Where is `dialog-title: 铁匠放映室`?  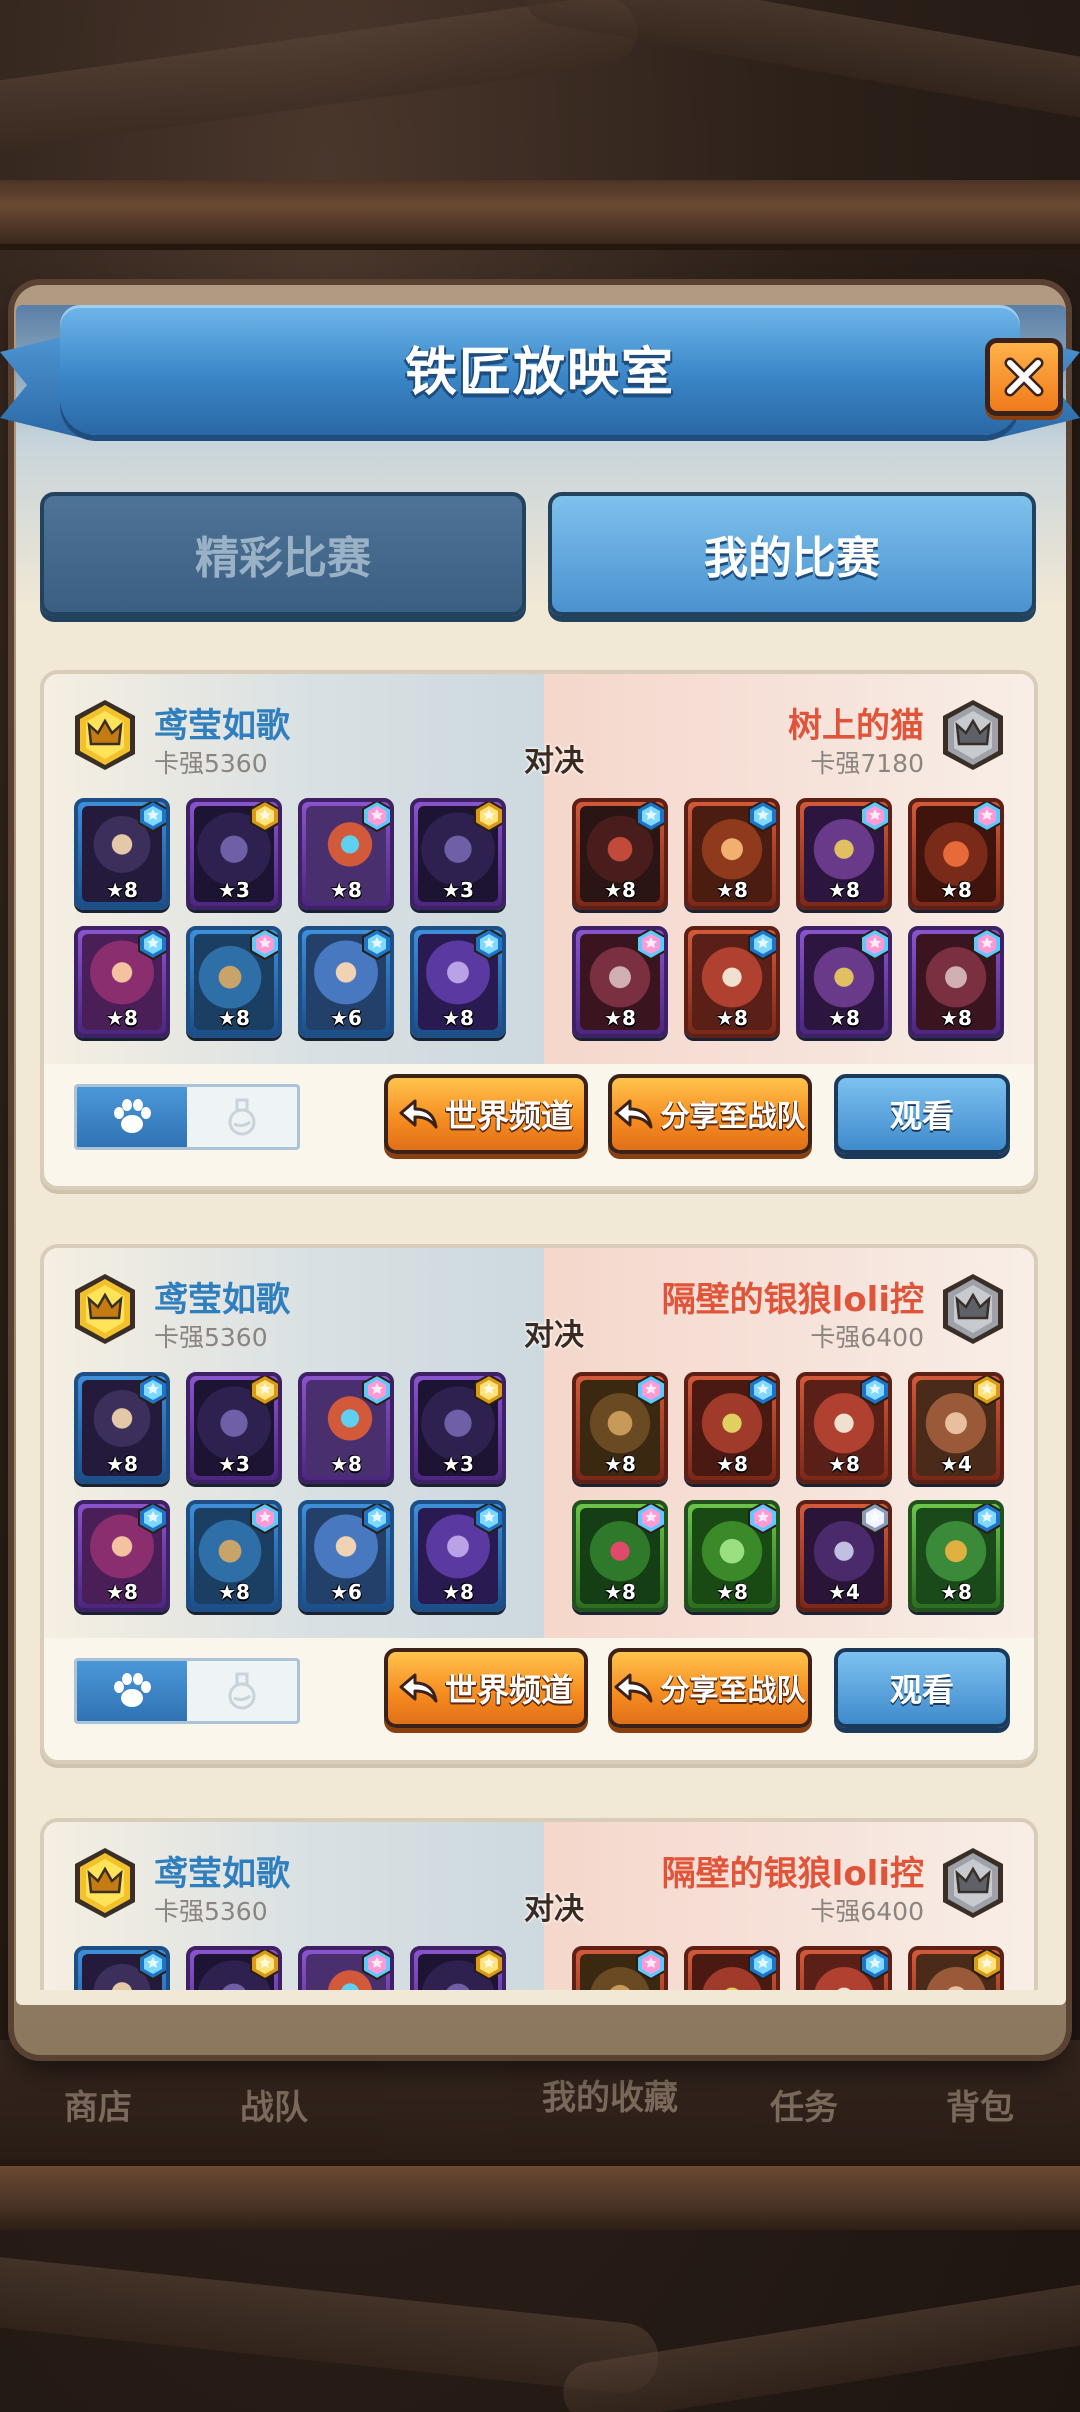 dialog-title: 铁匠放映室 is located at coordinates (539, 373).